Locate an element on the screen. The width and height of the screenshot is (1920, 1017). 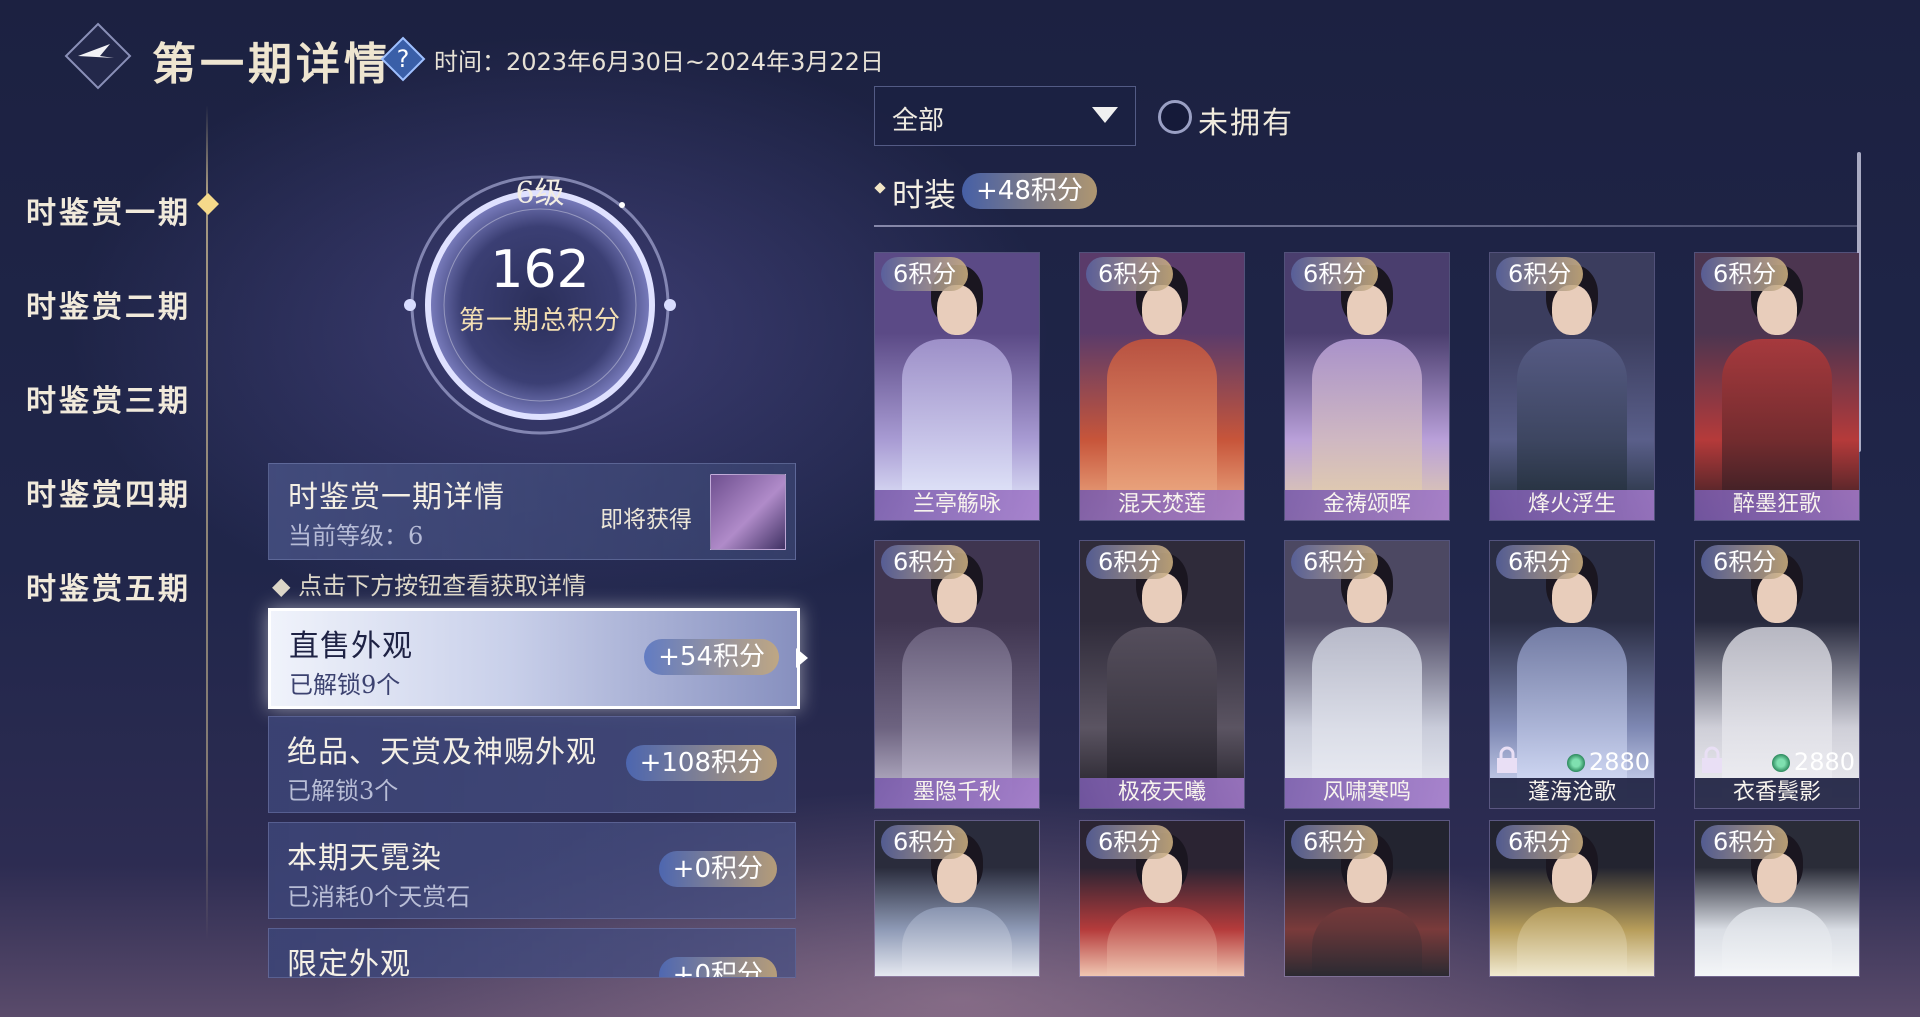
costume-card: 6积分兰亭觞咏 is located at coordinates (957, 386).